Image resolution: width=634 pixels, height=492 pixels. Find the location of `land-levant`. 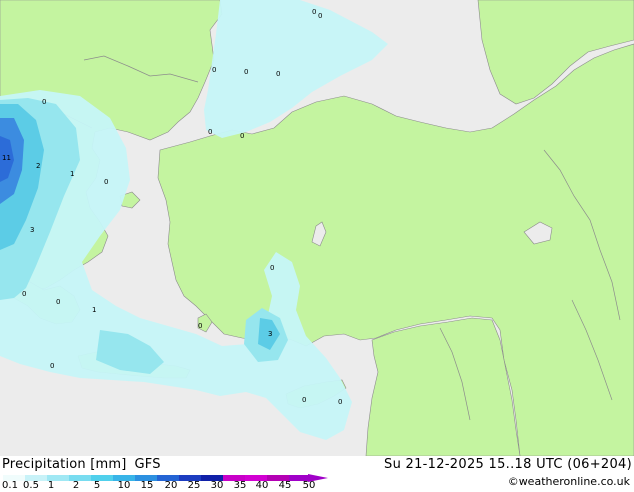

land-levant is located at coordinates (443, 386).